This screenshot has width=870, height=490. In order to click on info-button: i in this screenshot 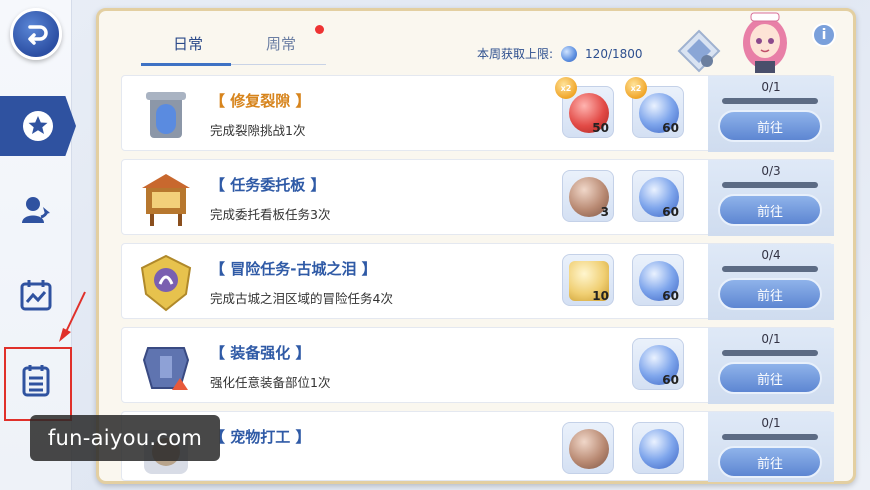, I will do `click(824, 35)`.